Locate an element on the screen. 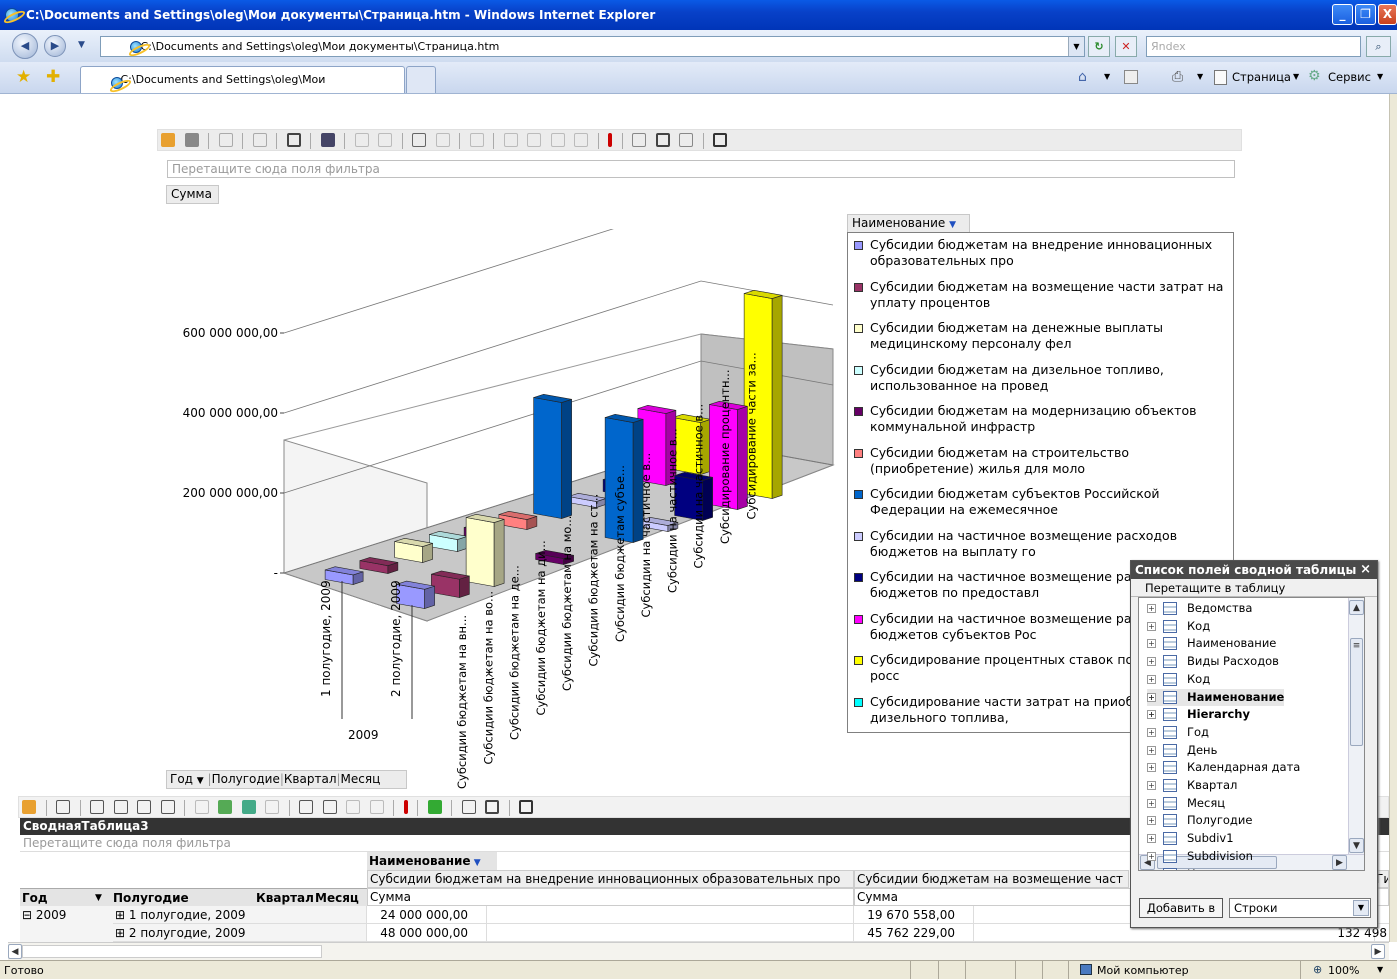  tools-menu: Сервис is located at coordinates (1349, 77).